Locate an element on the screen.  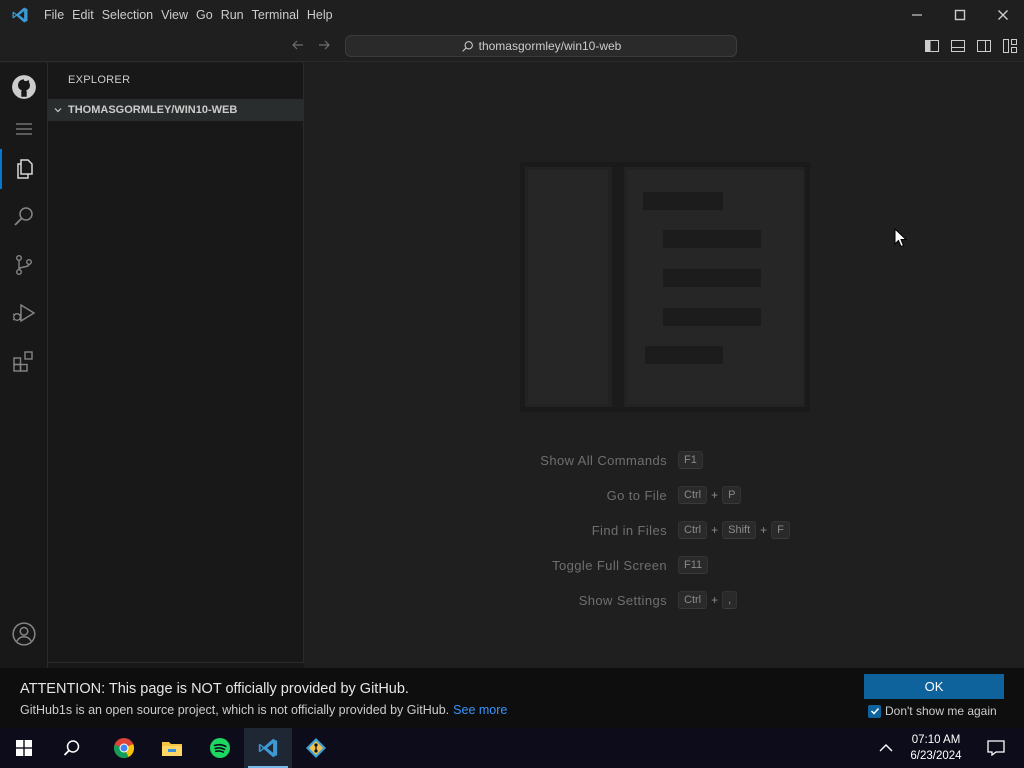
menu-help: Help is located at coordinates (320, 15).